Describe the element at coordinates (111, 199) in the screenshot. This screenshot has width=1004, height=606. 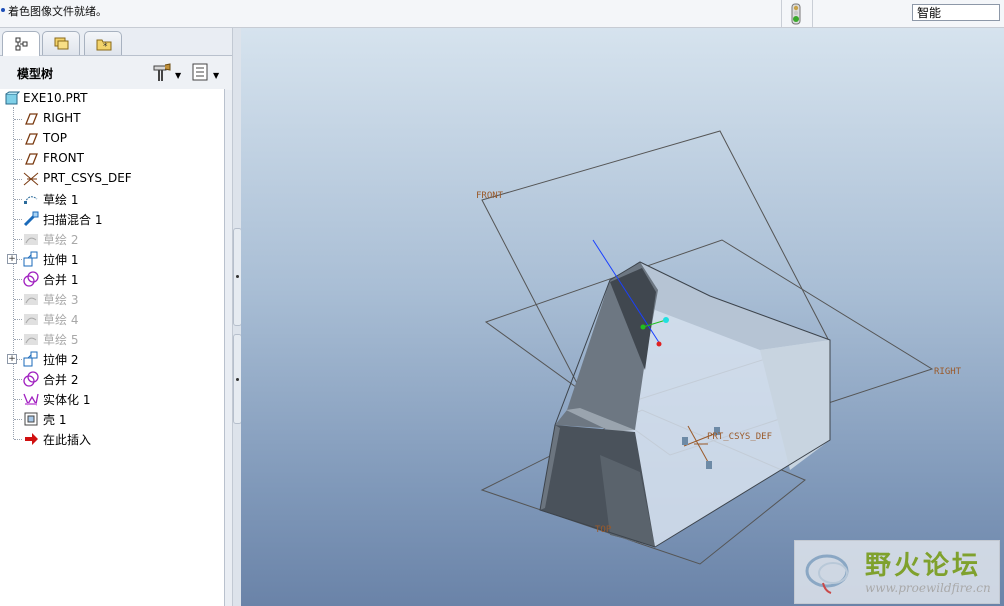
I see `tree-item: 草绘 1` at that location.